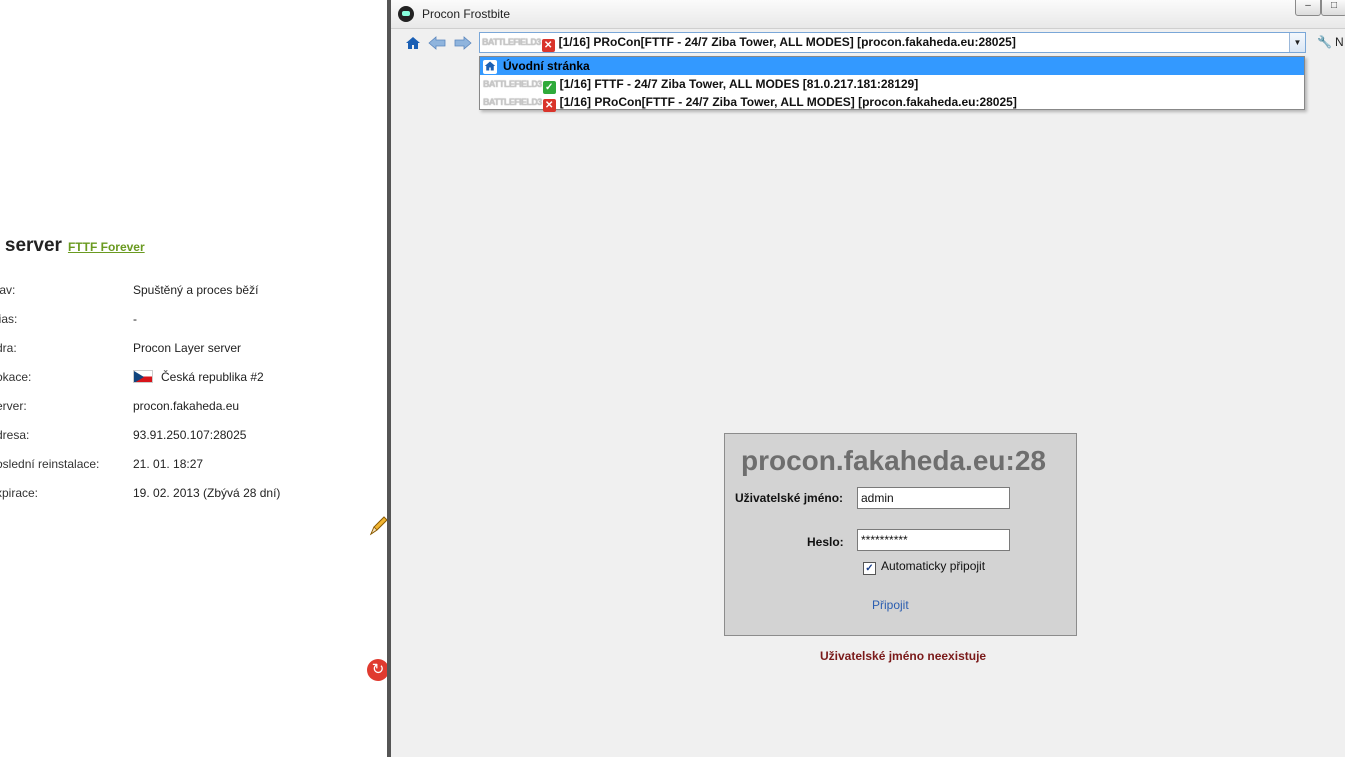 The image size is (1345, 757). Describe the element at coordinates (8, 348) in the screenshot. I see `info-label: dra:` at that location.